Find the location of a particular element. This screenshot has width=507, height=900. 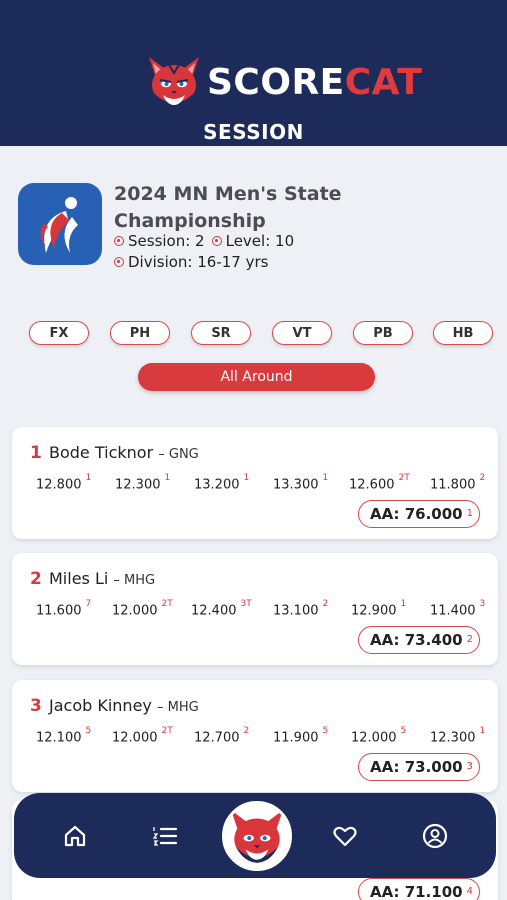

bottom-nav is located at coordinates (255, 835).